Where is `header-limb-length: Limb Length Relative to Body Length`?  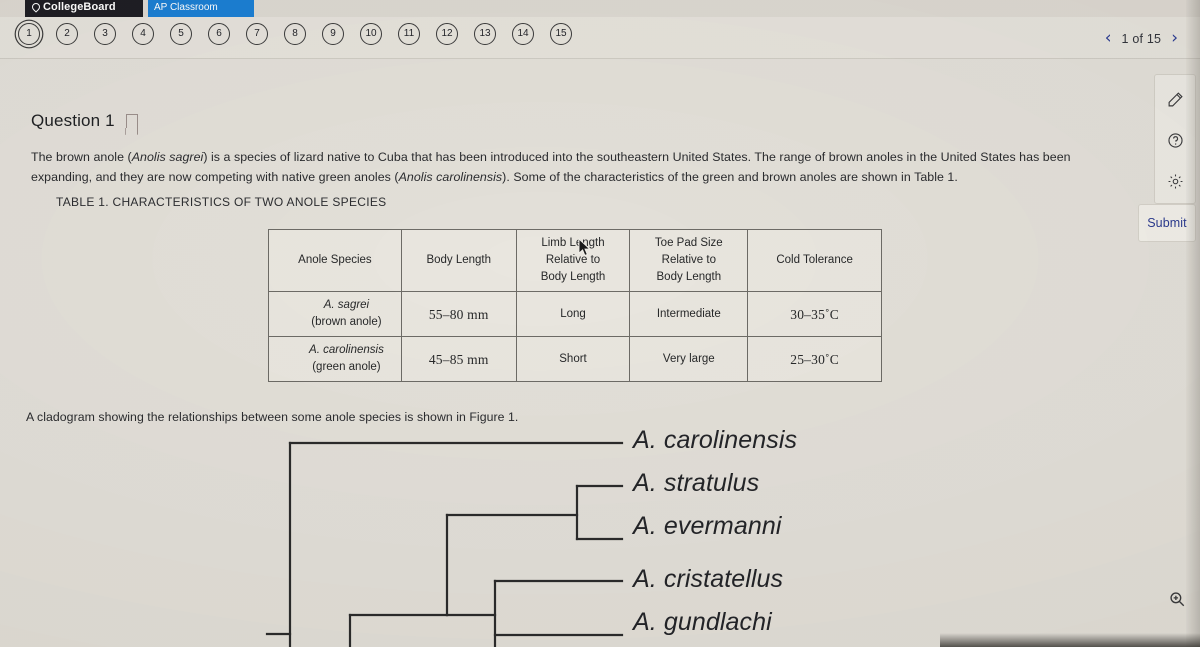 header-limb-length: Limb Length Relative to Body Length is located at coordinates (573, 260).